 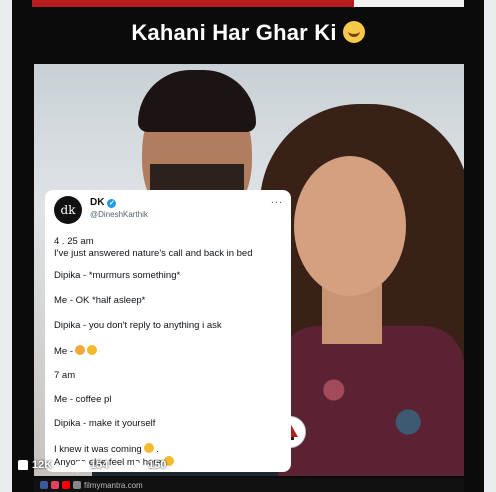 What do you see at coordinates (113, 485) in the screenshot?
I see `footer-site: filmymantra.com` at bounding box center [113, 485].